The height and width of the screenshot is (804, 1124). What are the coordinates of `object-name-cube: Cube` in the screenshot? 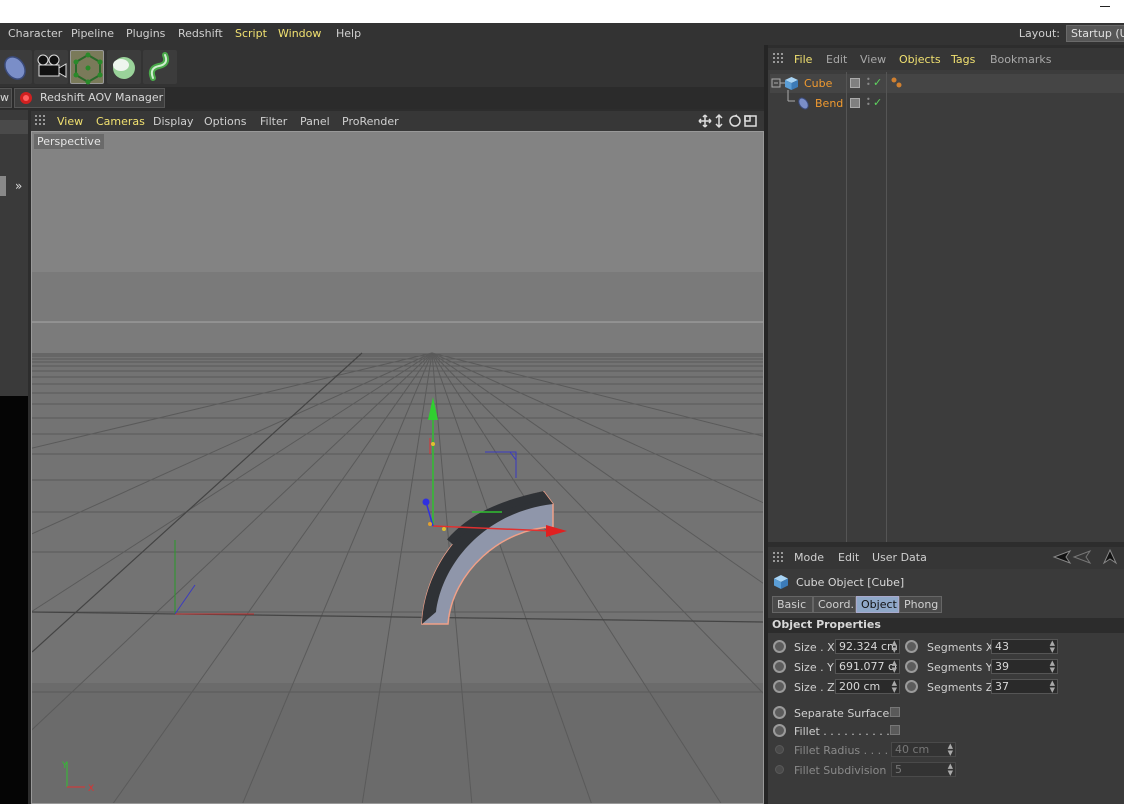 It's located at (818, 83).